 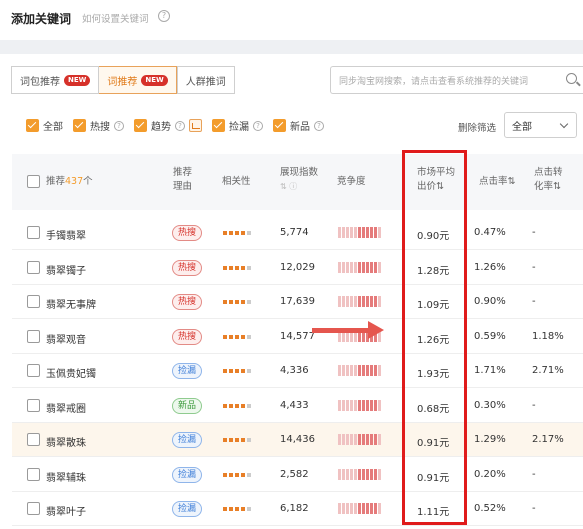 What do you see at coordinates (98, 125) in the screenshot?
I see `filter-hot: 热搜 ?` at bounding box center [98, 125].